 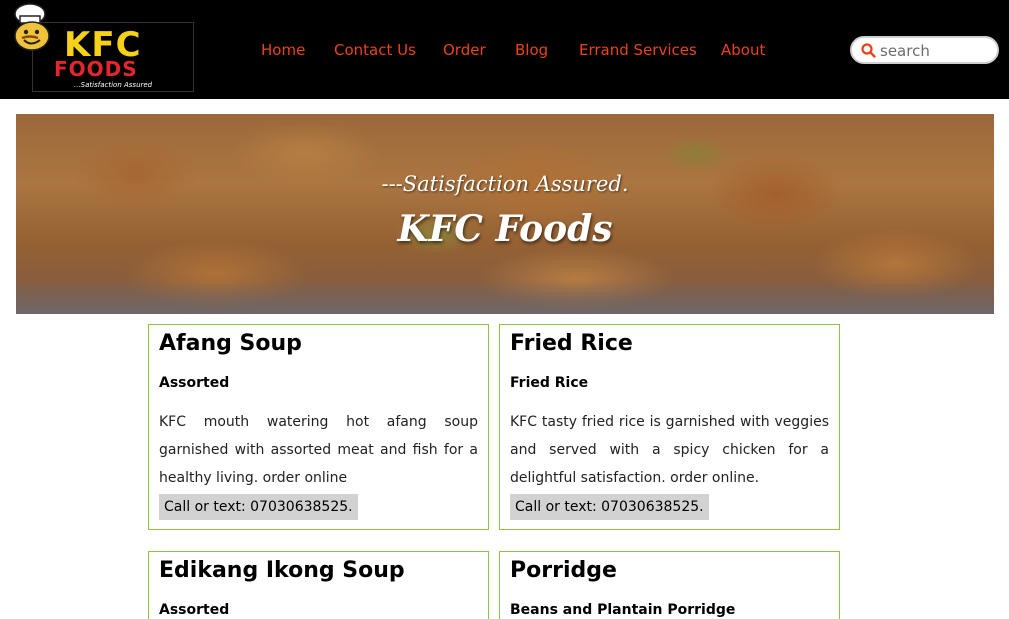 What do you see at coordinates (318, 585) in the screenshot?
I see `menu-card-edikang-ikong-soup: Edikang Ikong Soup Assorted` at bounding box center [318, 585].